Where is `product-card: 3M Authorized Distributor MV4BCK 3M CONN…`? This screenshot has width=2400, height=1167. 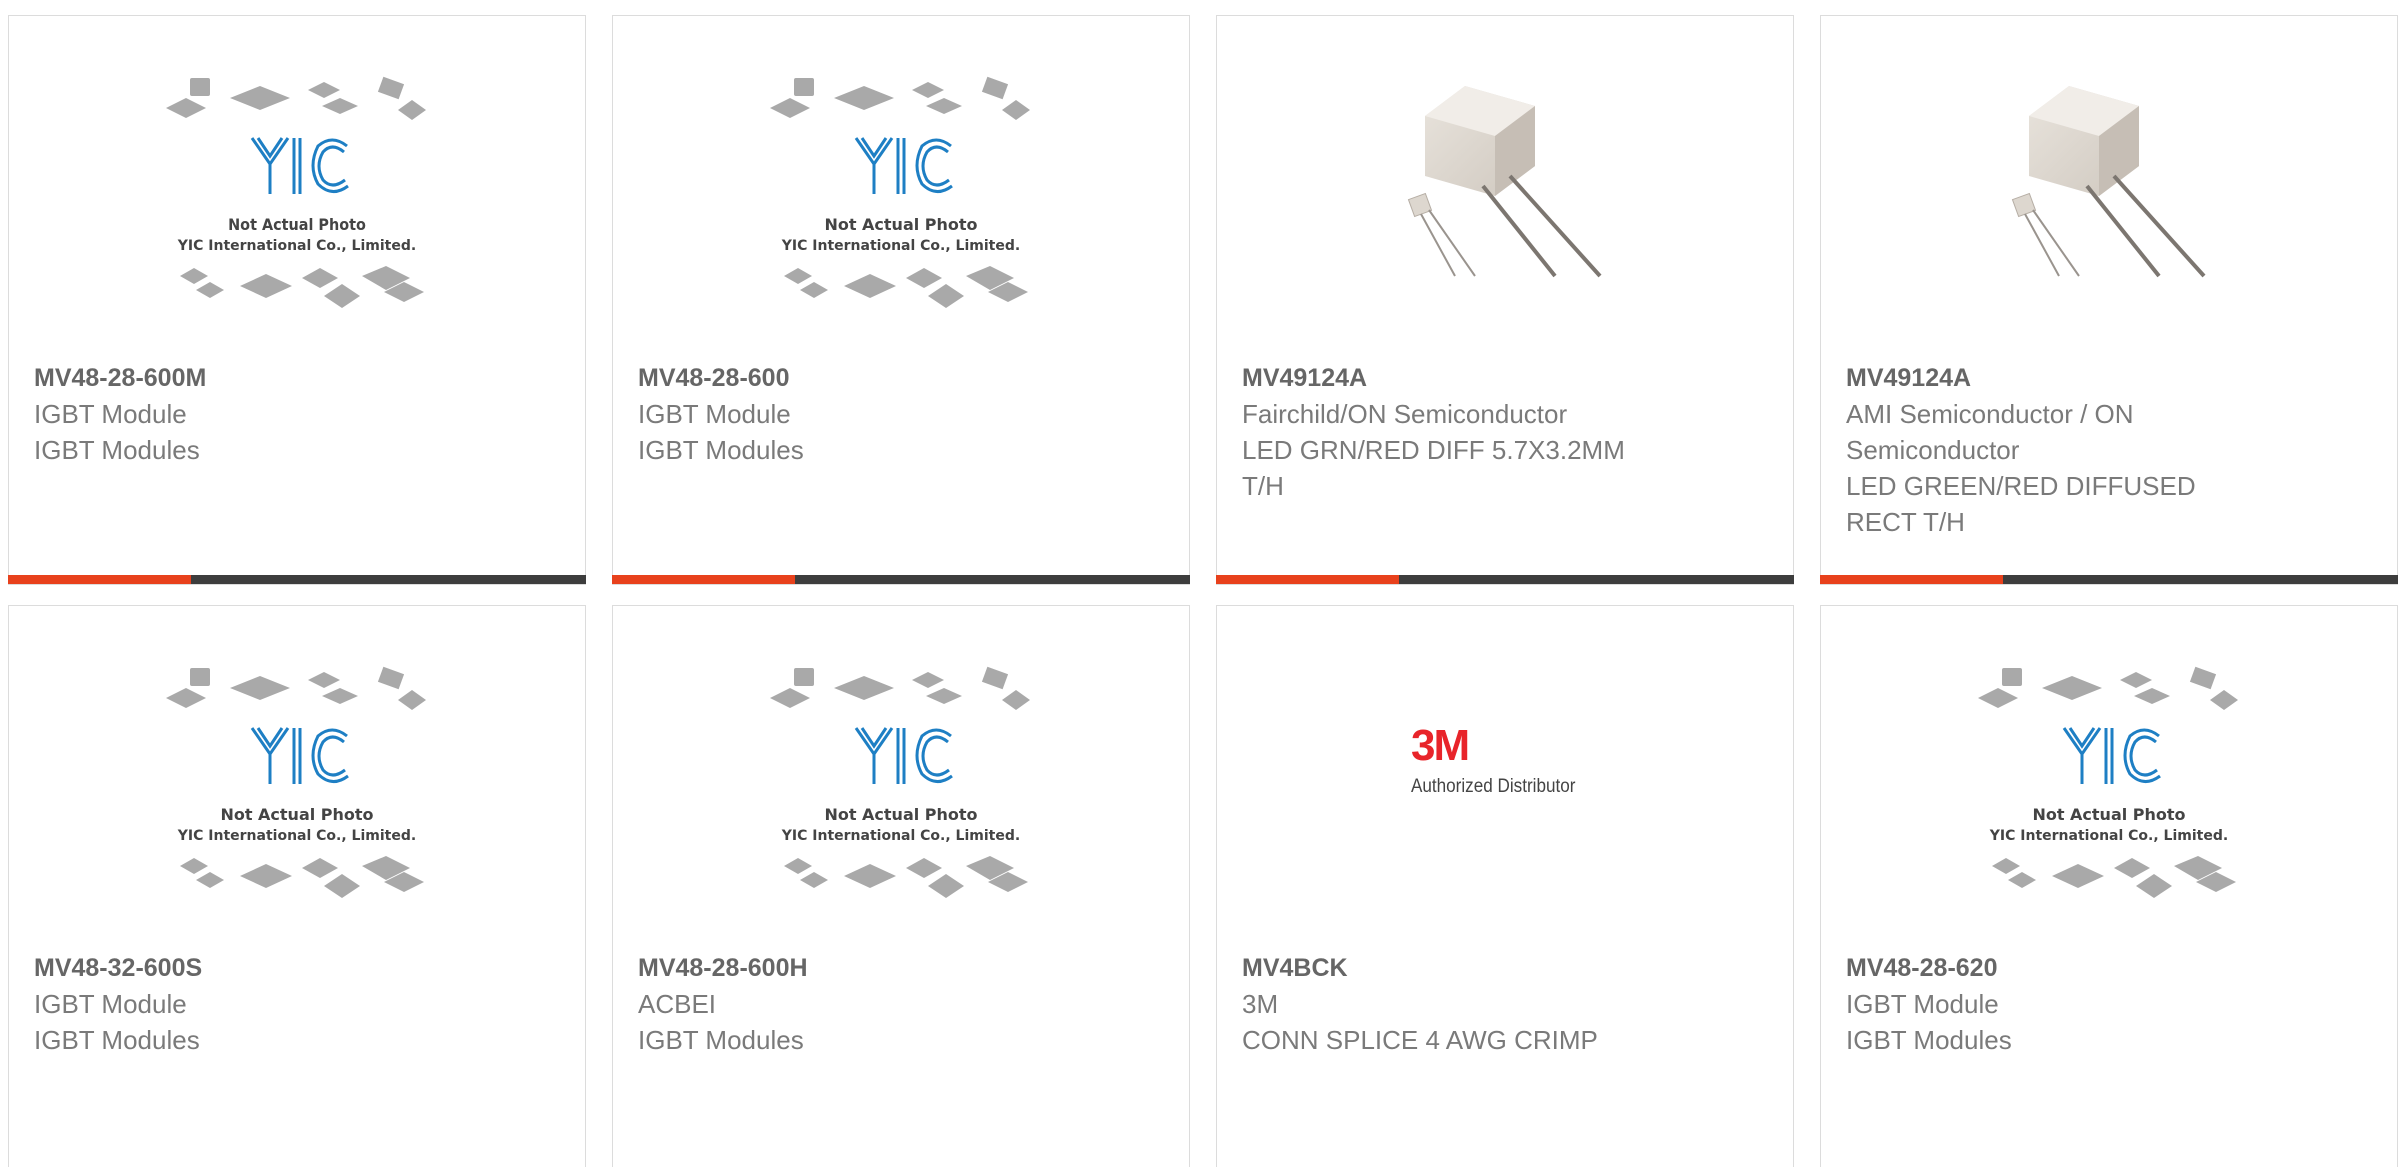 product-card: 3M Authorized Distributor MV4BCK 3M CONN… is located at coordinates (1505, 886).